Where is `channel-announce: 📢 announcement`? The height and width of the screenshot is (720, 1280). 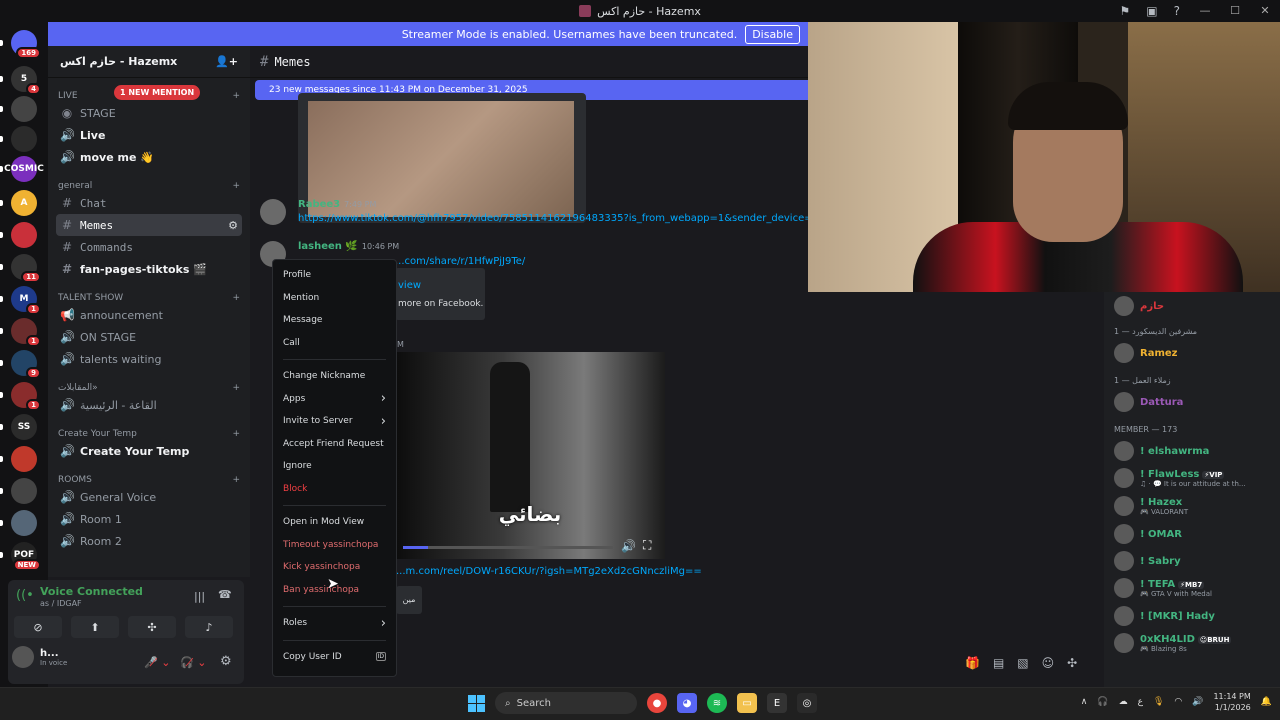 channel-announce: 📢 announcement is located at coordinates (149, 315).